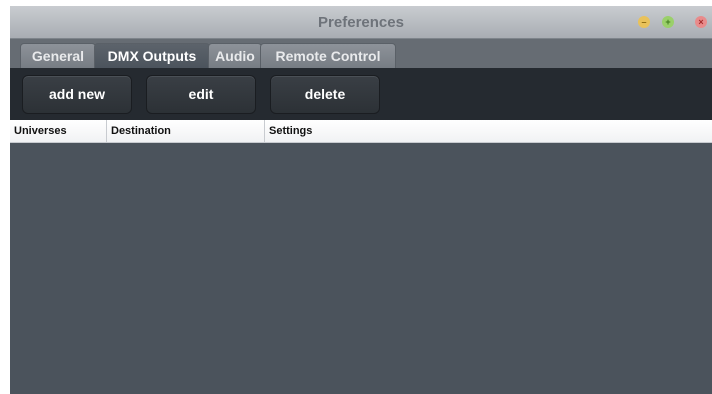 The image size is (712, 394). I want to click on window-title: Preferences, so click(361, 22).